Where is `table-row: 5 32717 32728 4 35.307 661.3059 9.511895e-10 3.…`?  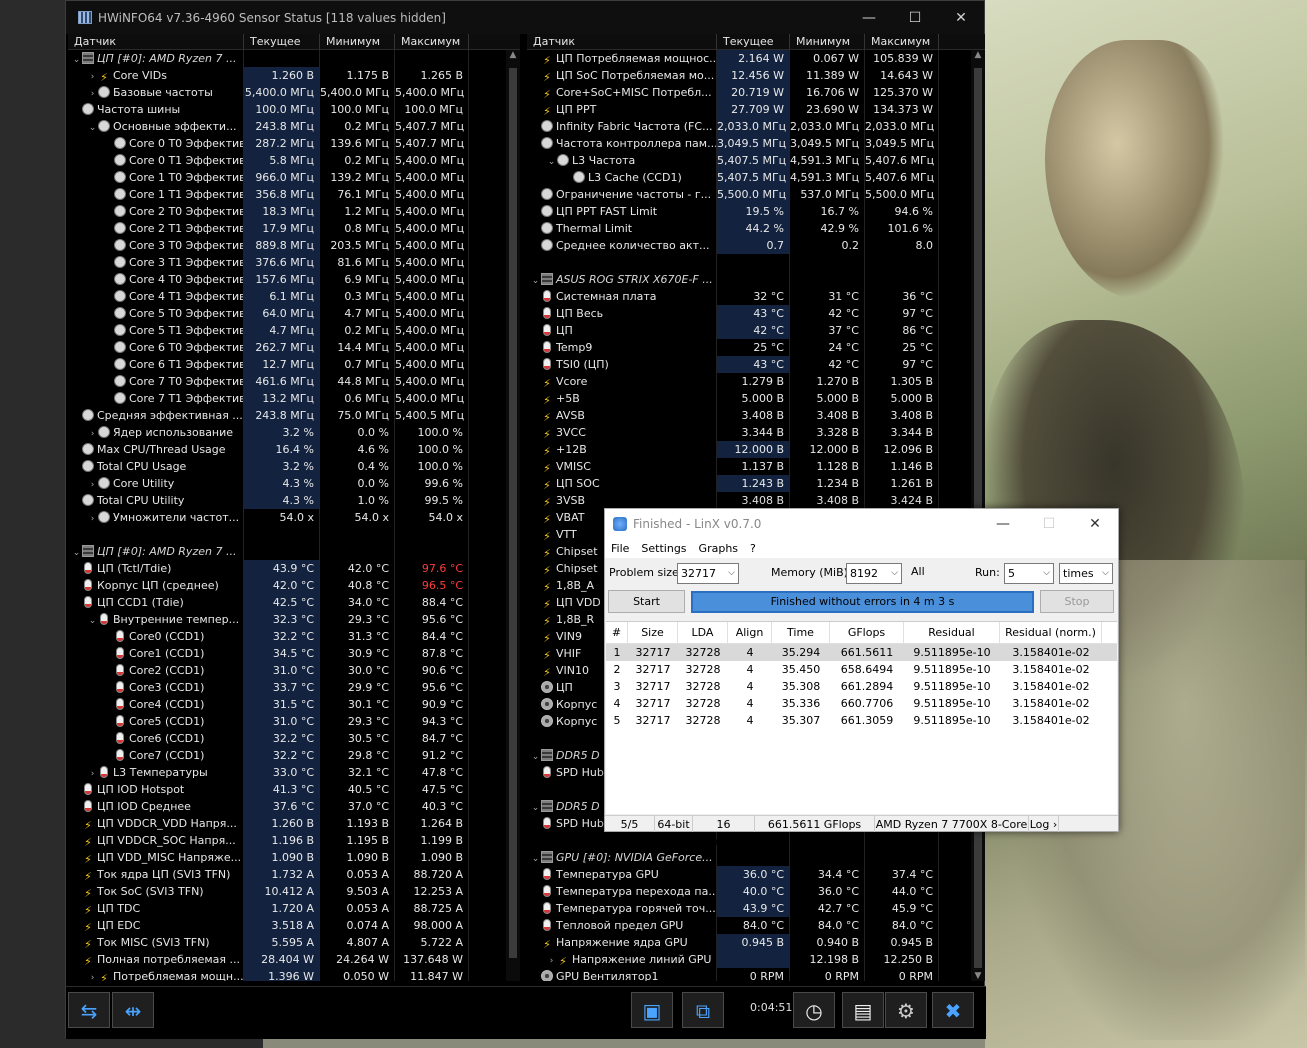 table-row: 5 32717 32728 4 35.307 661.3059 9.511895e-10 3.… is located at coordinates (861, 720).